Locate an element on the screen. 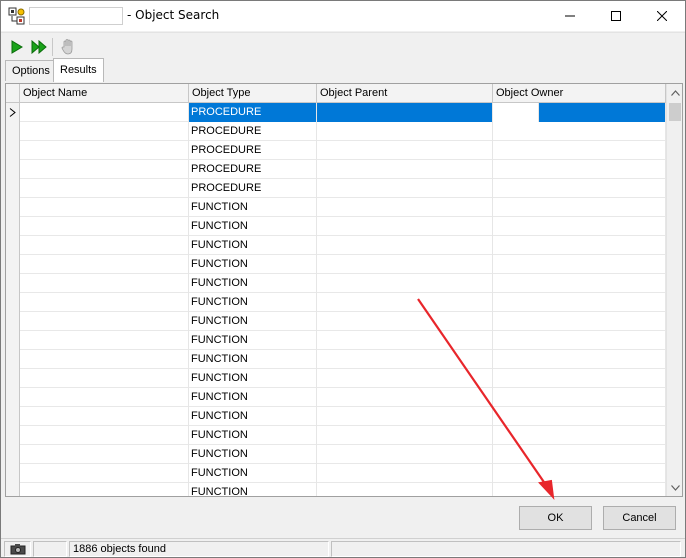 Image resolution: width=686 pixels, height=558 pixels. cancel-button: Cancel is located at coordinates (639, 518).